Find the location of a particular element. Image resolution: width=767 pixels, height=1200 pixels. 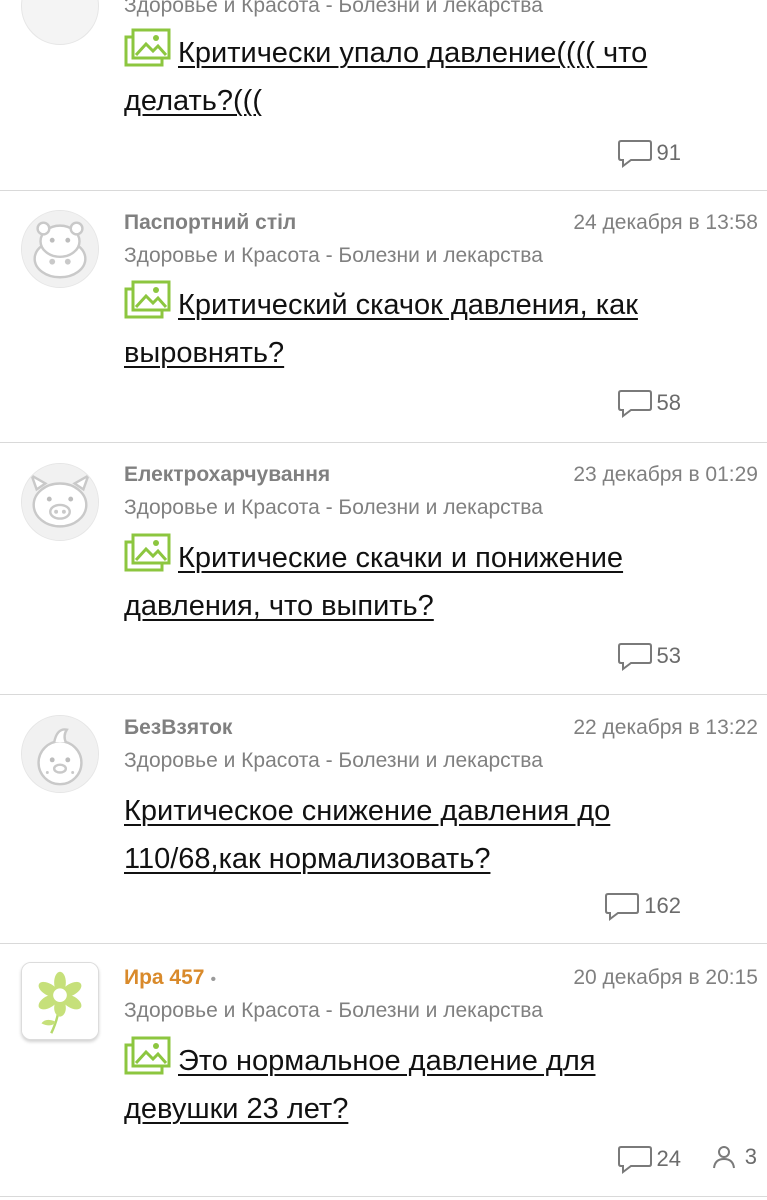

comments-count: 58 is located at coordinates (649, 403).